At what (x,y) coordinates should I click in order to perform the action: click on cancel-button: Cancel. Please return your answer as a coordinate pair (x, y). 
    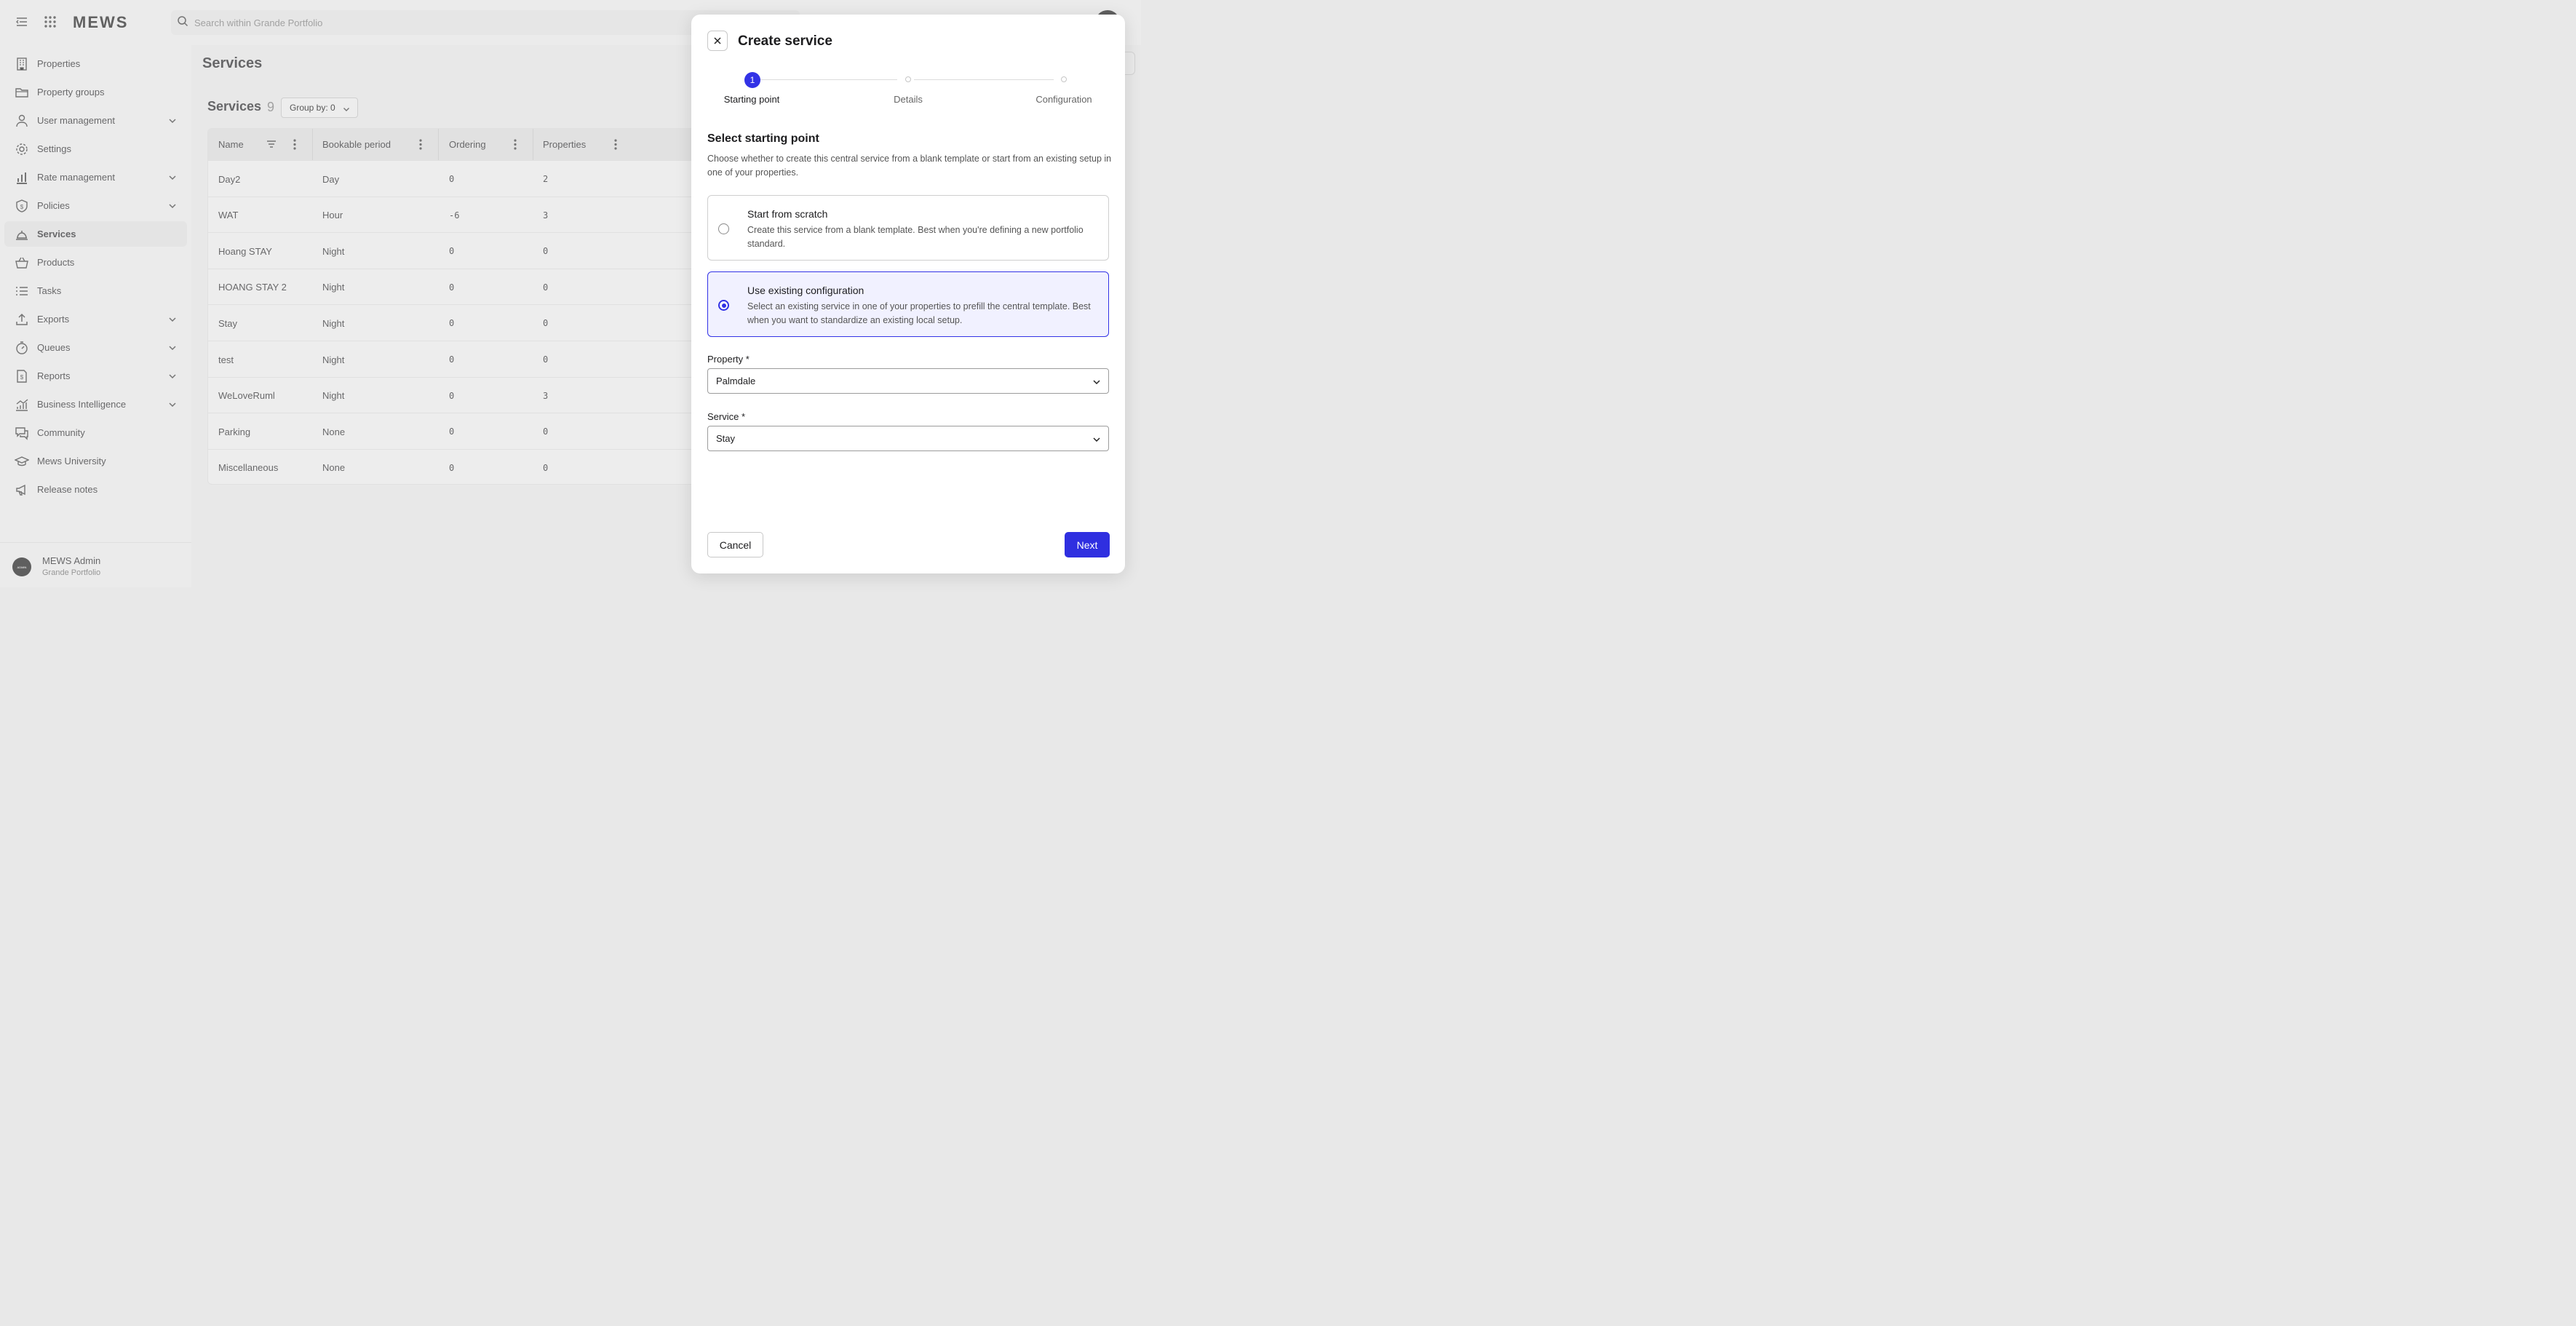
    Looking at the image, I should click on (735, 544).